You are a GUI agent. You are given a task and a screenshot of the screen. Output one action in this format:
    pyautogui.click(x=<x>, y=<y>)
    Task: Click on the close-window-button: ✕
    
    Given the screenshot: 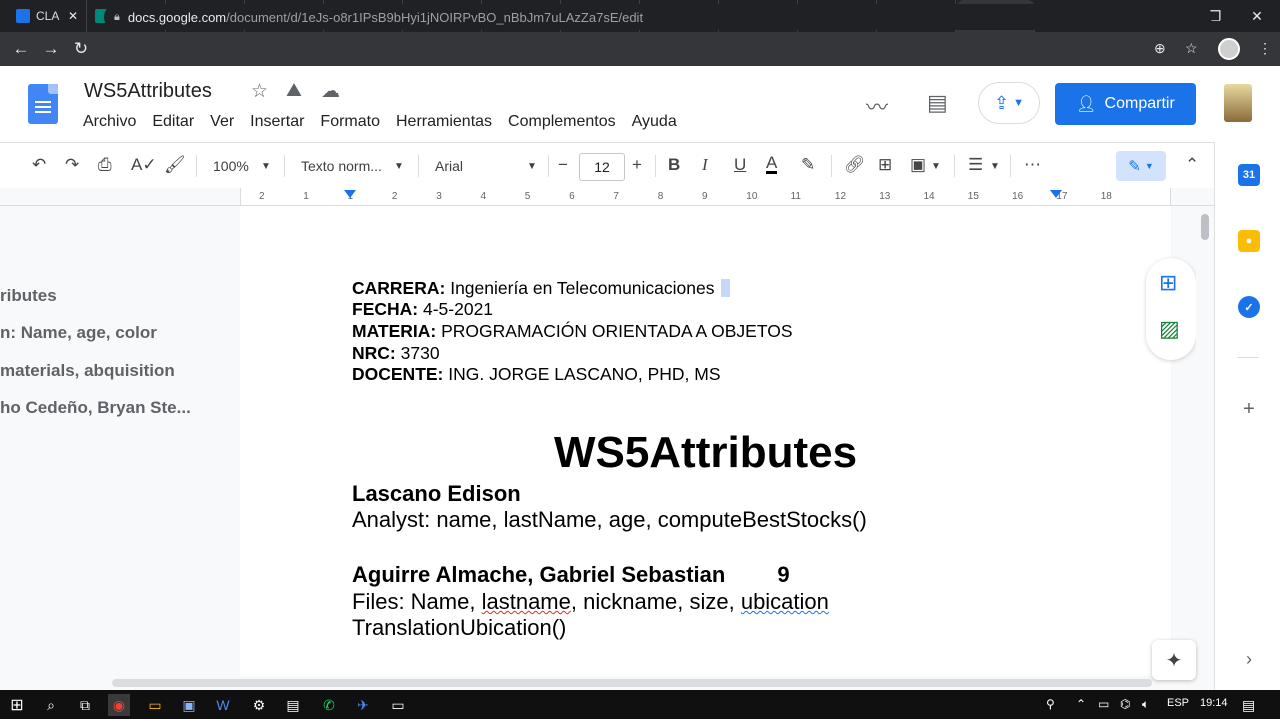 What is the action you would take?
    pyautogui.click(x=1257, y=16)
    